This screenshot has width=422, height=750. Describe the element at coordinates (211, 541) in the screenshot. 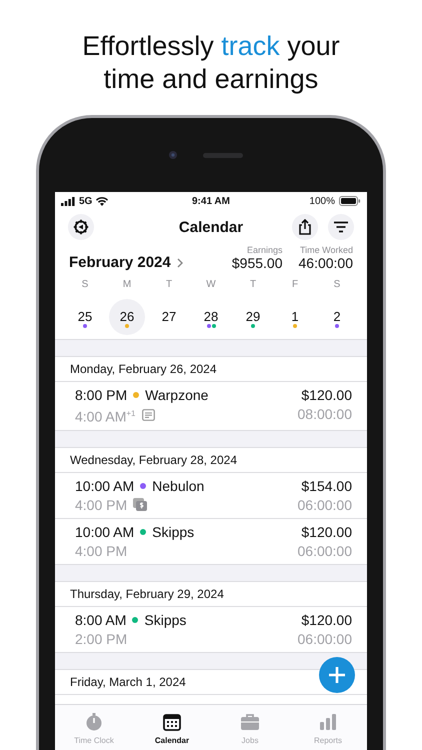

I see `shift-row: 10:00 AM Skipps $120.00 4:00 PM 06:00:00` at that location.